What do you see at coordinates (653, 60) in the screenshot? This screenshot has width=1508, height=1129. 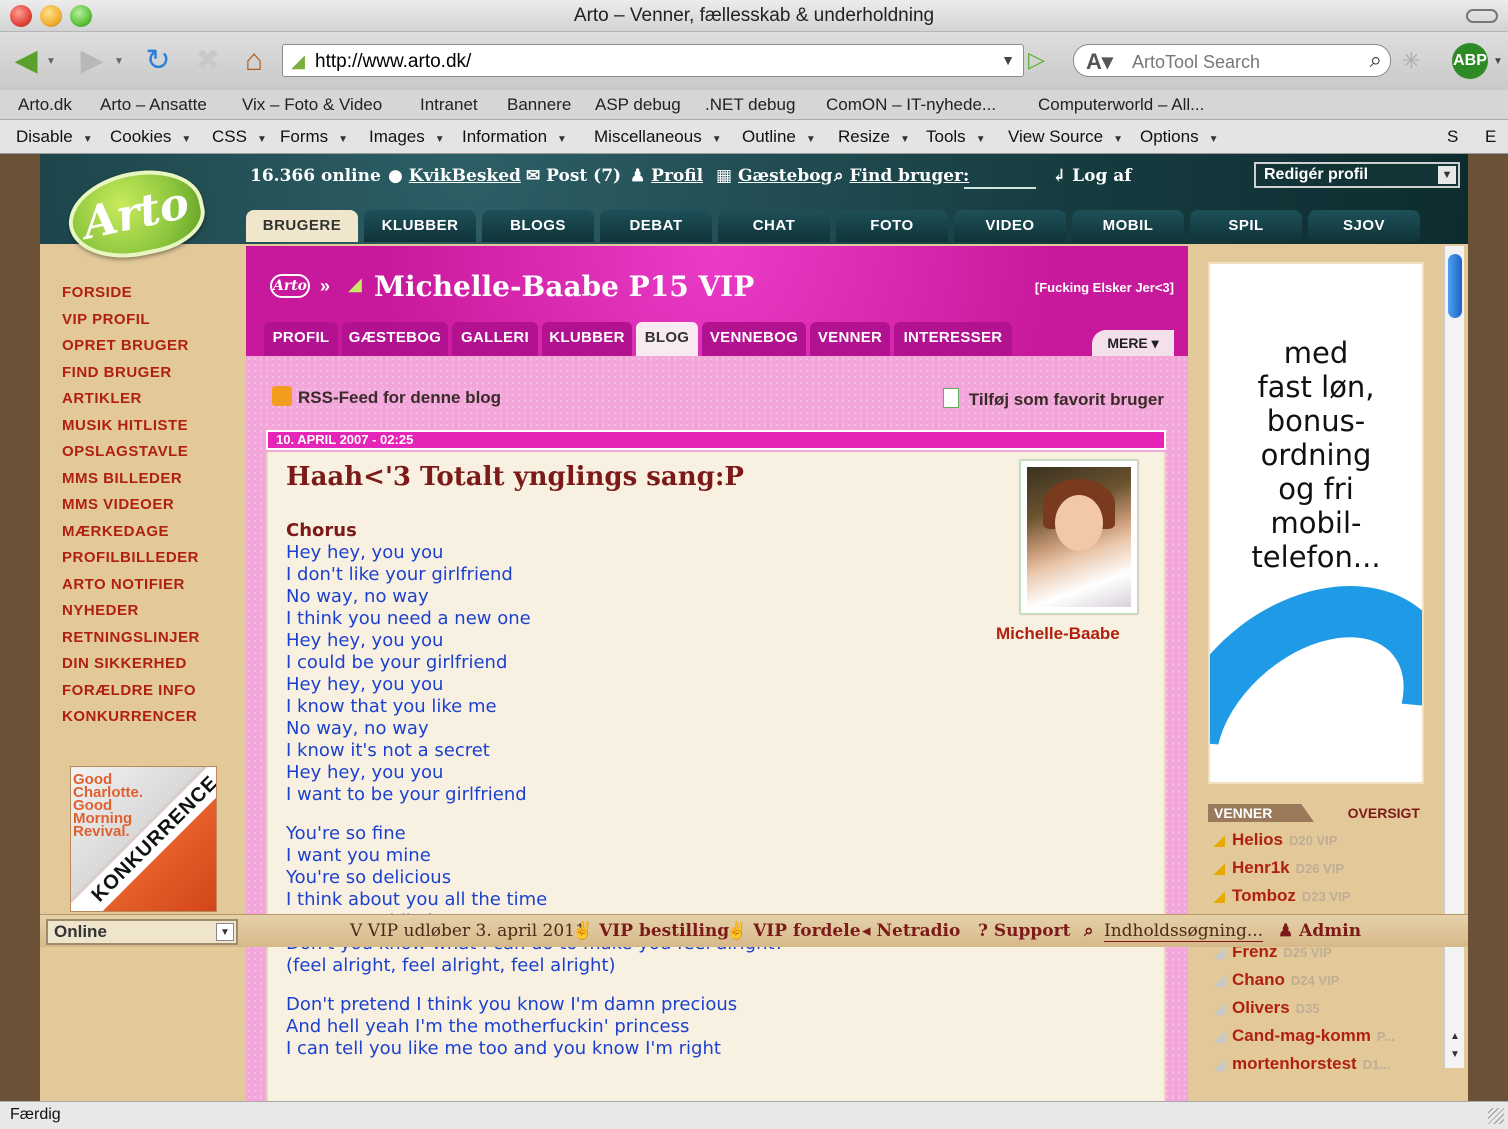 I see `url-bar: ◢ http://www.arto.dk/ ▼` at bounding box center [653, 60].